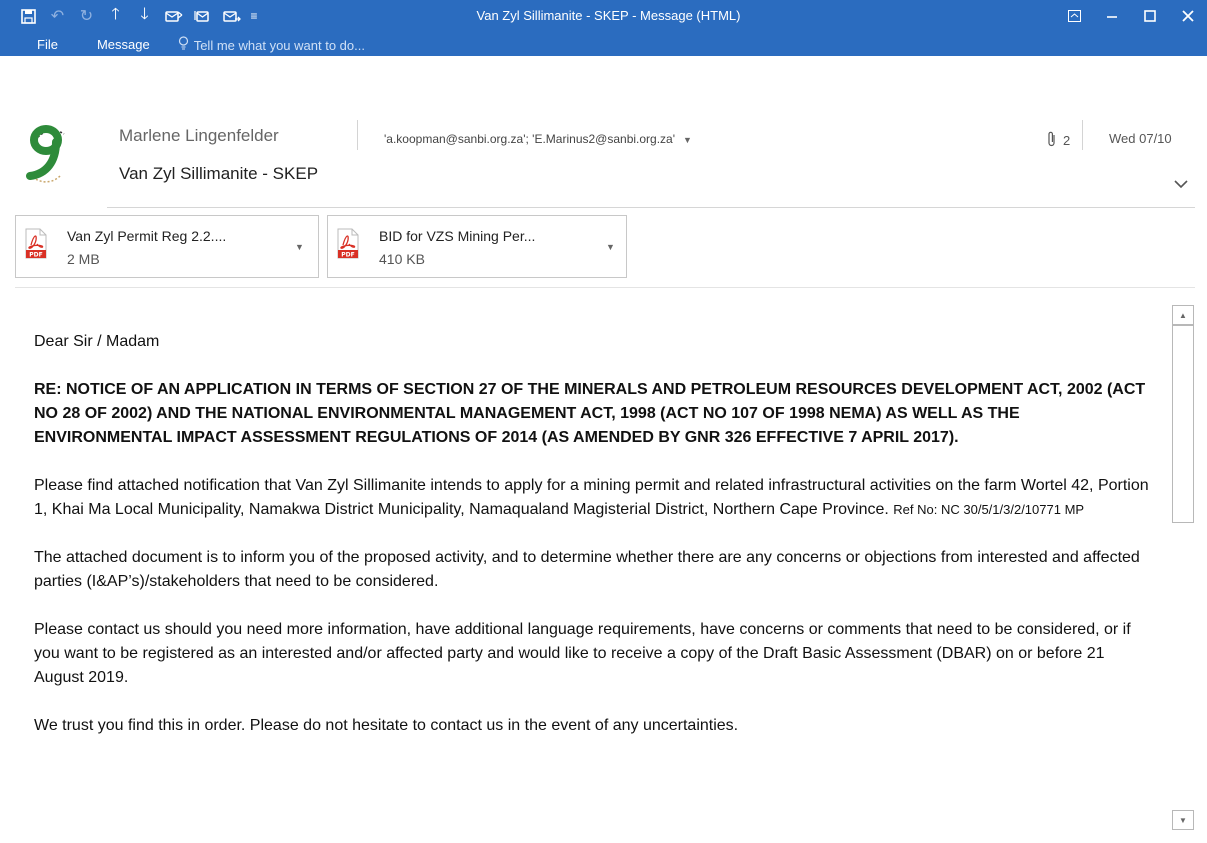  I want to click on scroll-up-icon: ▲, so click(1183, 315).